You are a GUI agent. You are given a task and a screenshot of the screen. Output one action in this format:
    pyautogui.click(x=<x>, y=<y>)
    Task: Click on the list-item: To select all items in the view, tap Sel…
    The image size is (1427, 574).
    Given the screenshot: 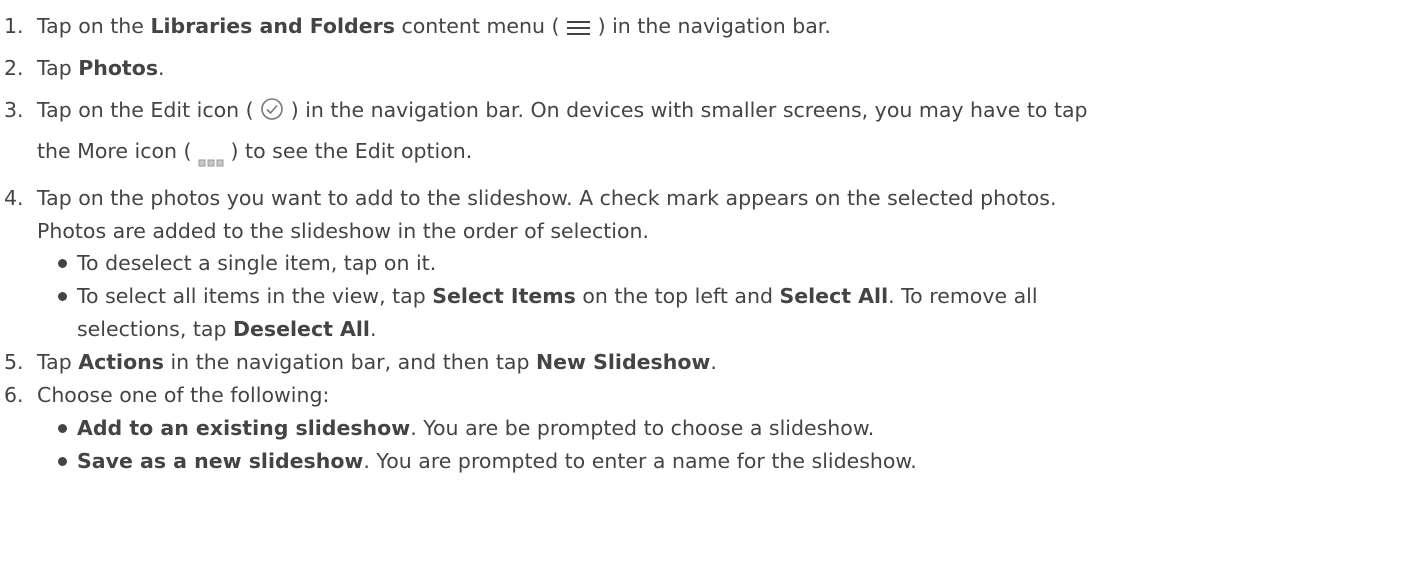 What is the action you would take?
    pyautogui.click(x=738, y=313)
    